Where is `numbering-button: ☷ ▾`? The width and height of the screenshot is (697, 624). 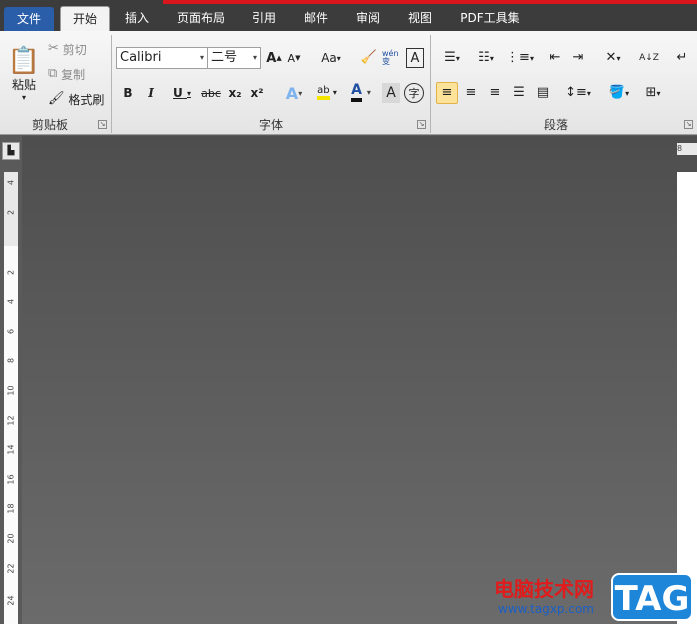
numbering-button: ☷ ▾ is located at coordinates (486, 58).